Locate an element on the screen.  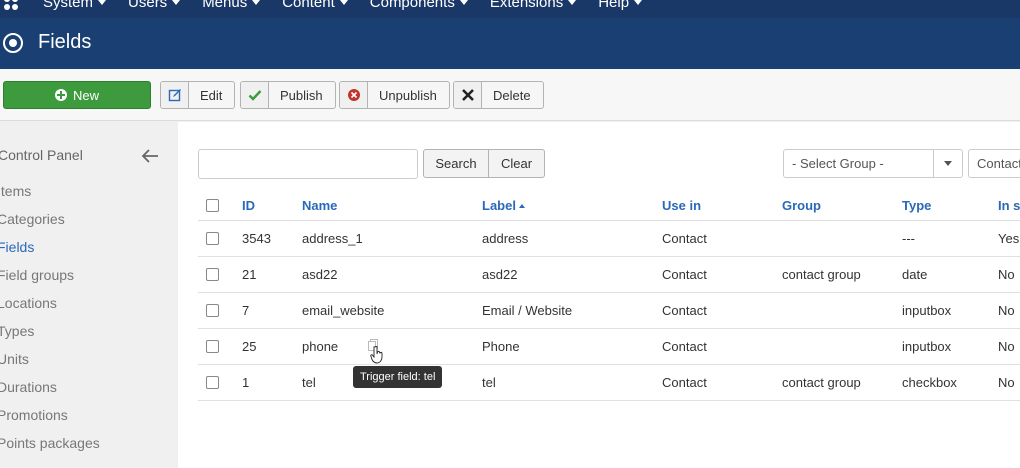
fields-icon is located at coordinates (13, 43).